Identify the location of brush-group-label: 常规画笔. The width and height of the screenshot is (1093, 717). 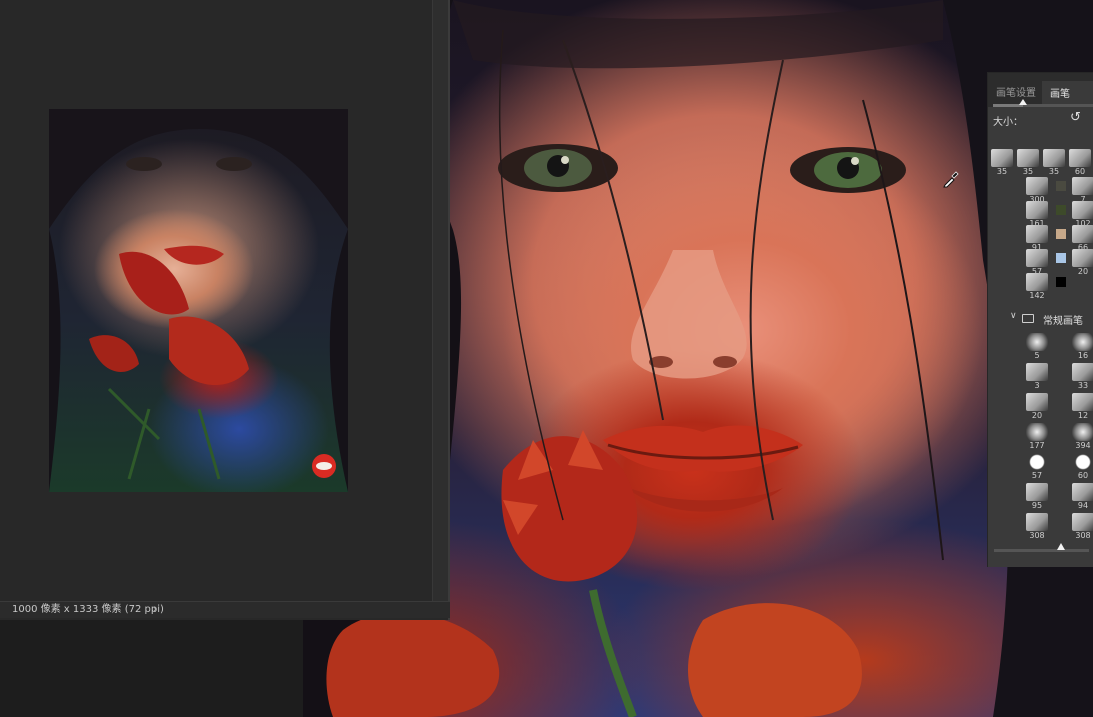
(1063, 321).